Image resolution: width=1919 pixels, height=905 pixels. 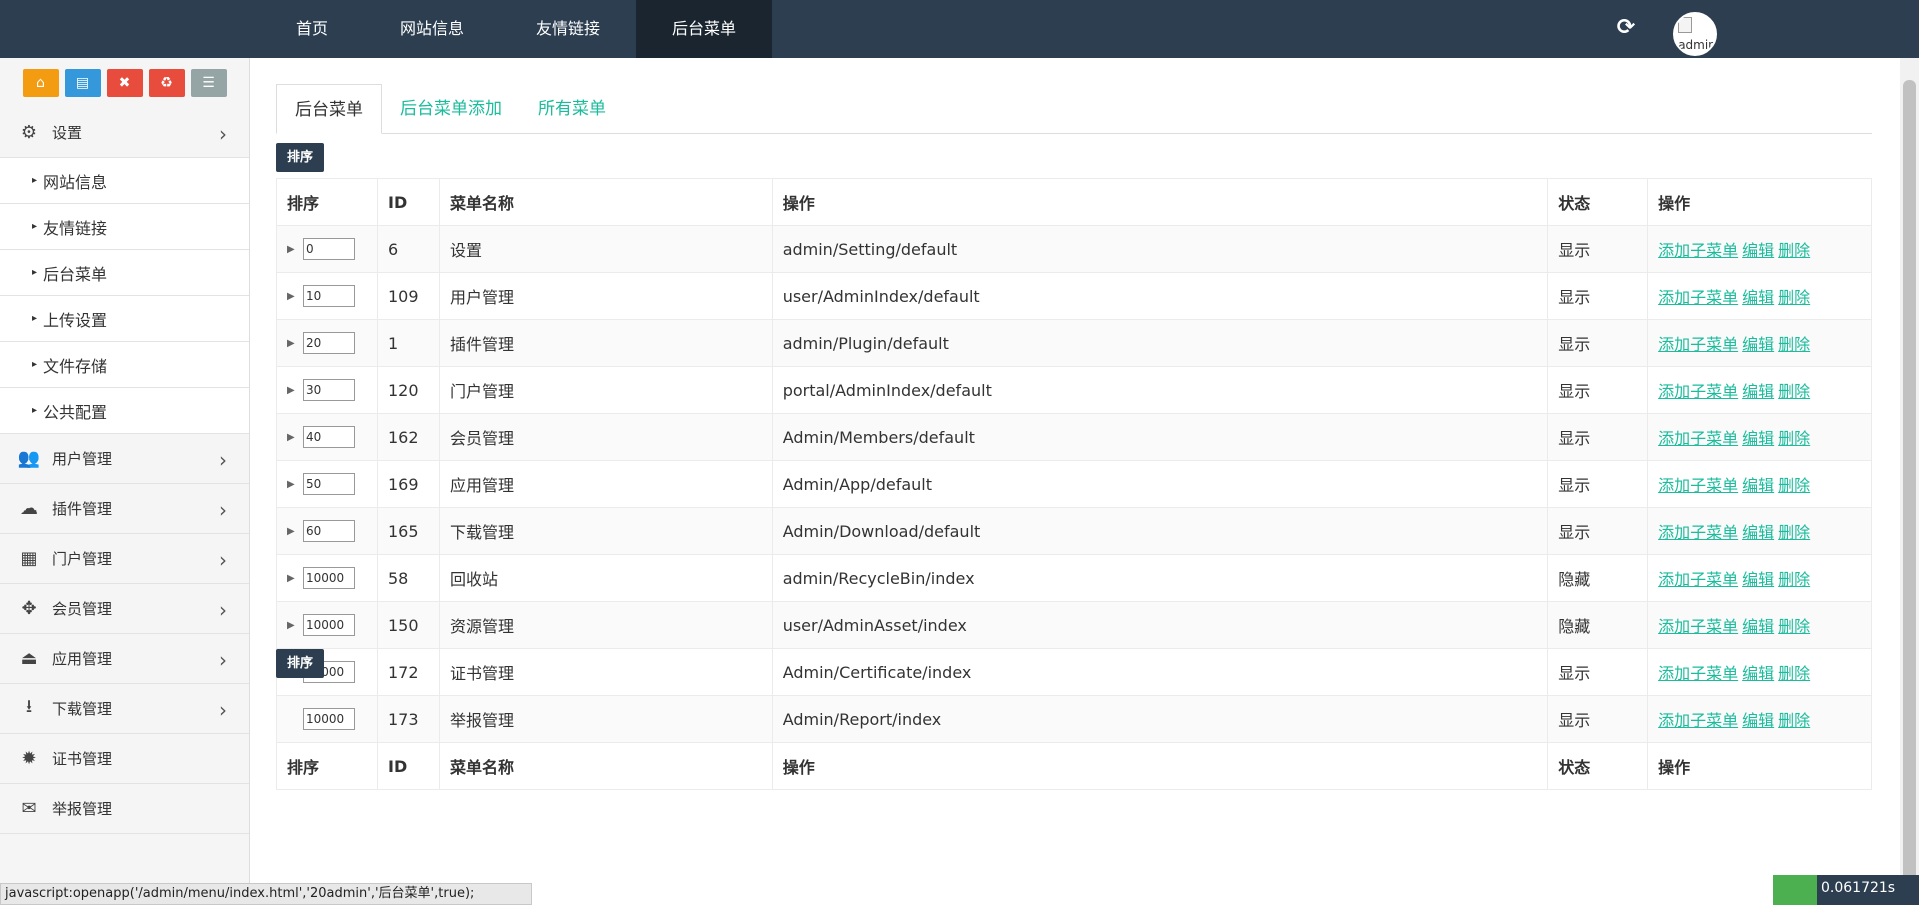 I want to click on table-row: ▶ 162会员管理Admin/Members/default显示添加子菜单编辑删除, so click(x=1074, y=437).